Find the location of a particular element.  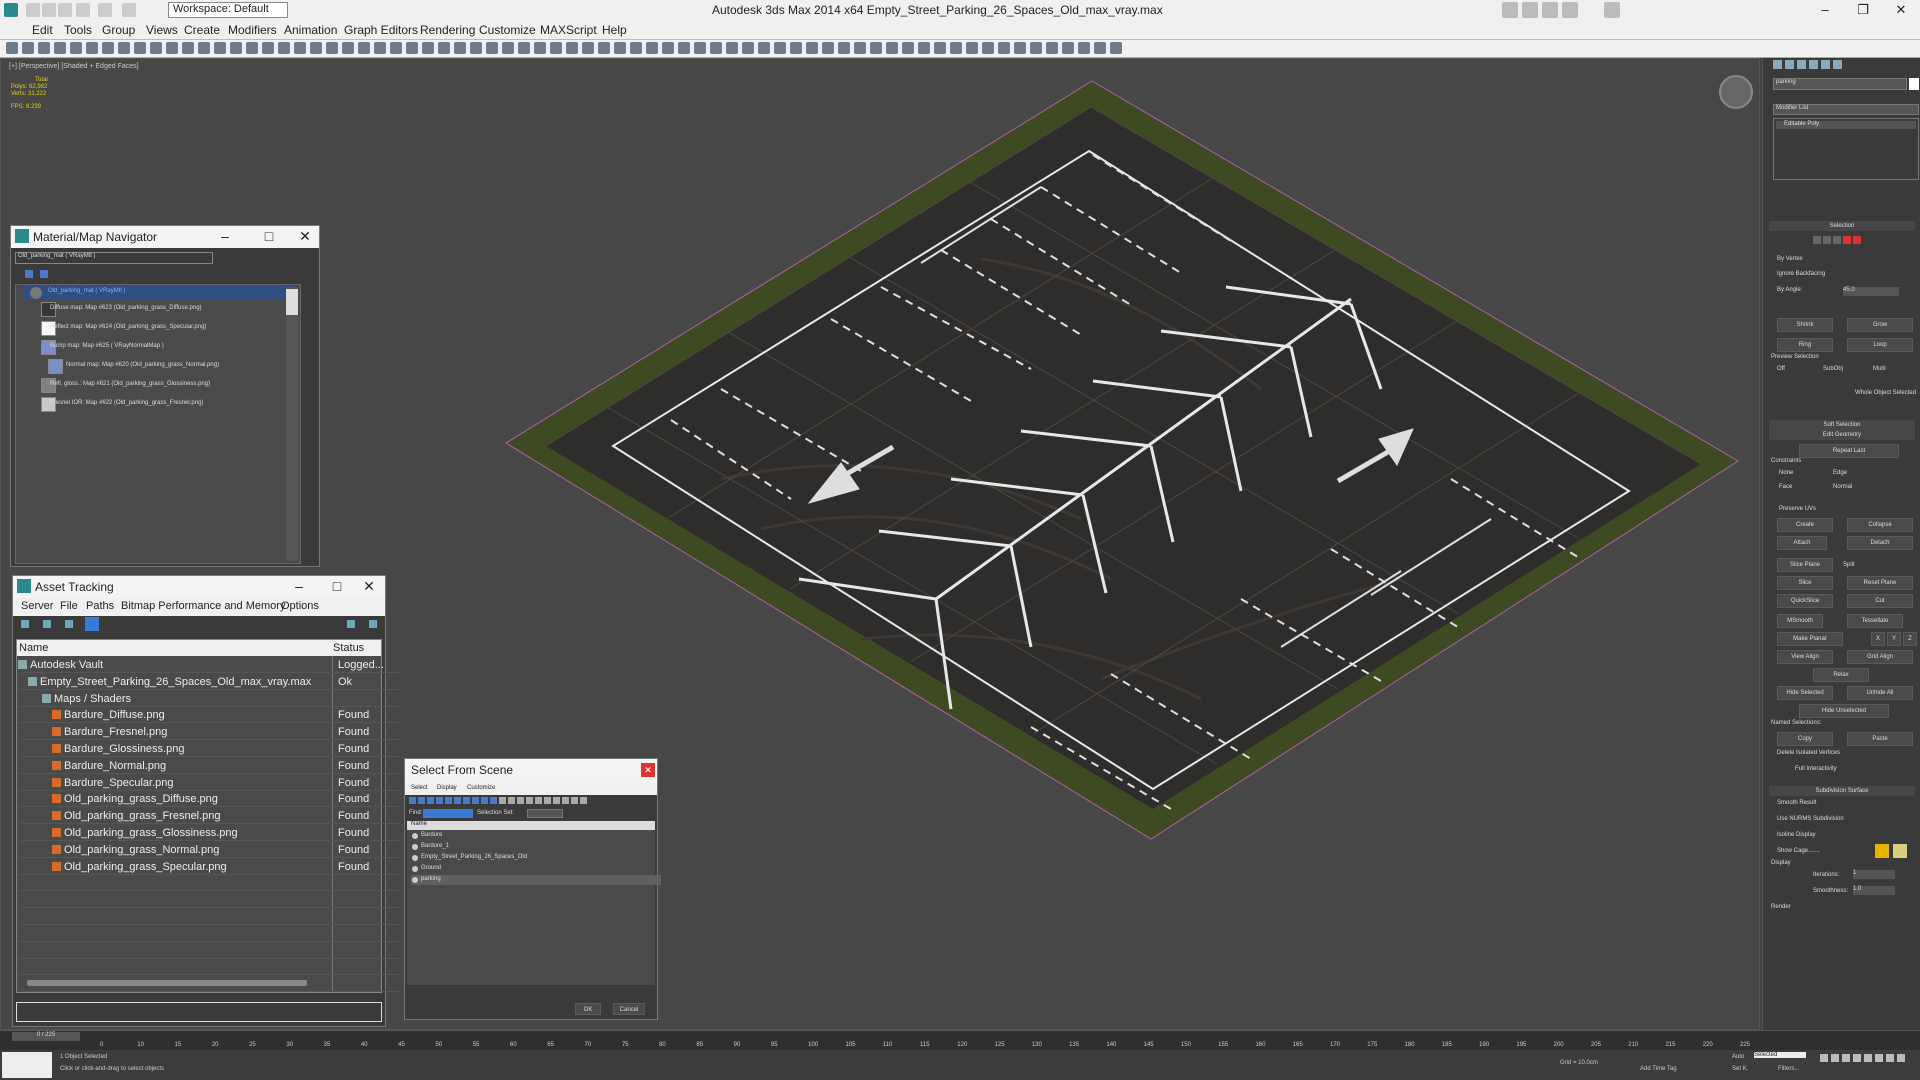

collapse-button: Collapse is located at coordinates (1880, 525).